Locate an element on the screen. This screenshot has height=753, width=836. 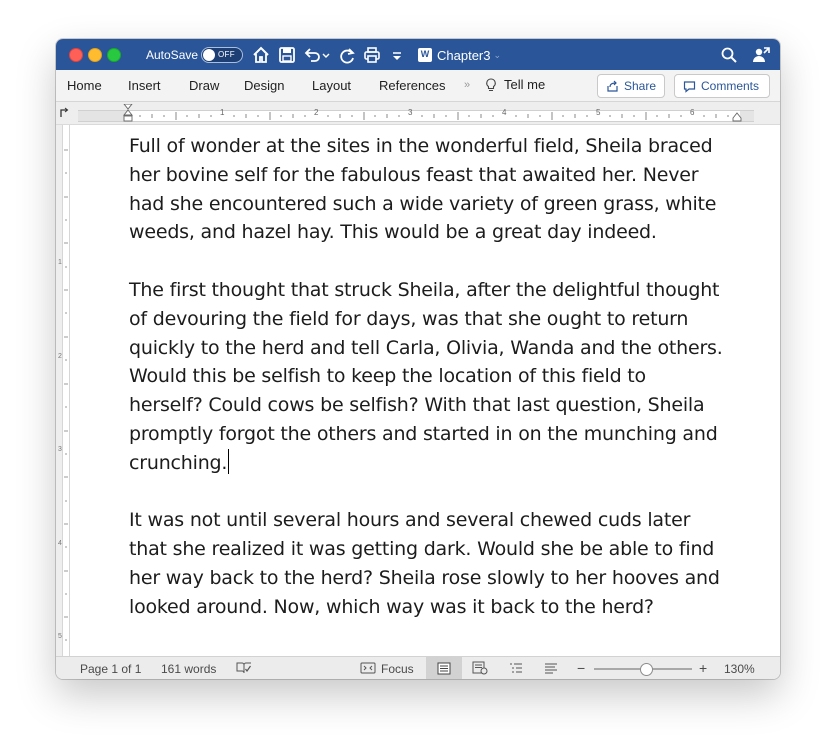
horizontal-ruler: 1 2 3 4 5 6 is located at coordinates (418, 113).